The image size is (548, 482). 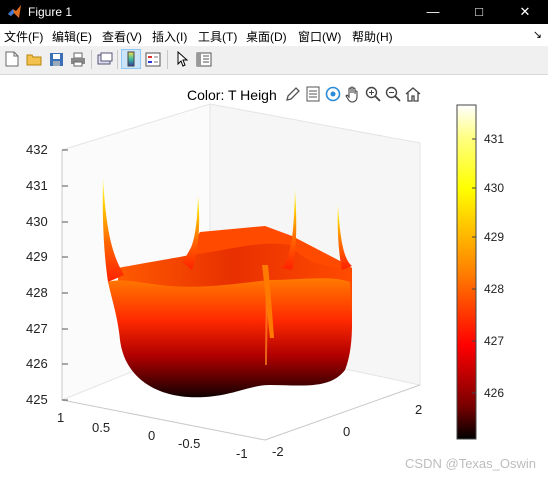 I want to click on save-icon, so click(x=56, y=59).